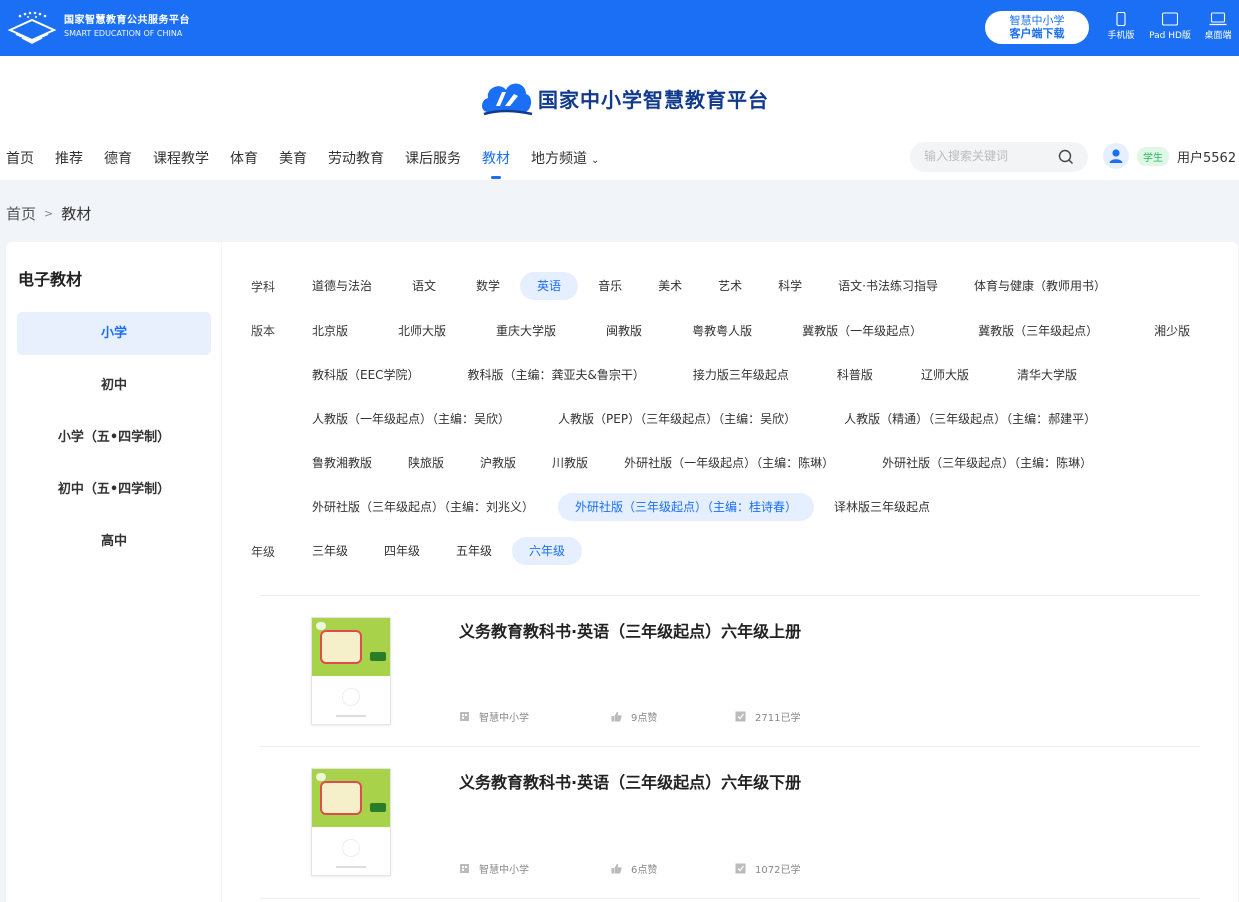 This screenshot has width=1239, height=902. Describe the element at coordinates (411, 419) in the screenshot. I see `edition-chip: 人教版（一年级起点）（主编：吴欣）` at that location.